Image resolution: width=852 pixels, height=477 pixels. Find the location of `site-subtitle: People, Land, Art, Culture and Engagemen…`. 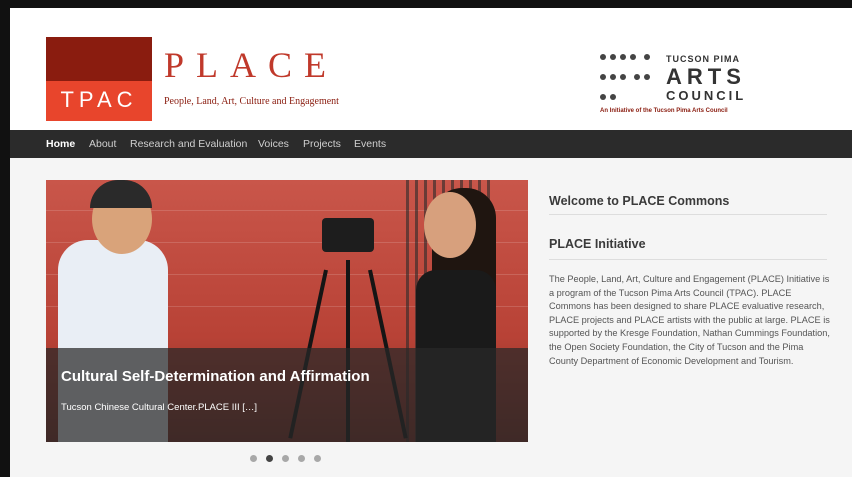

site-subtitle: People, Land, Art, Culture and Engagemen… is located at coordinates (251, 101).